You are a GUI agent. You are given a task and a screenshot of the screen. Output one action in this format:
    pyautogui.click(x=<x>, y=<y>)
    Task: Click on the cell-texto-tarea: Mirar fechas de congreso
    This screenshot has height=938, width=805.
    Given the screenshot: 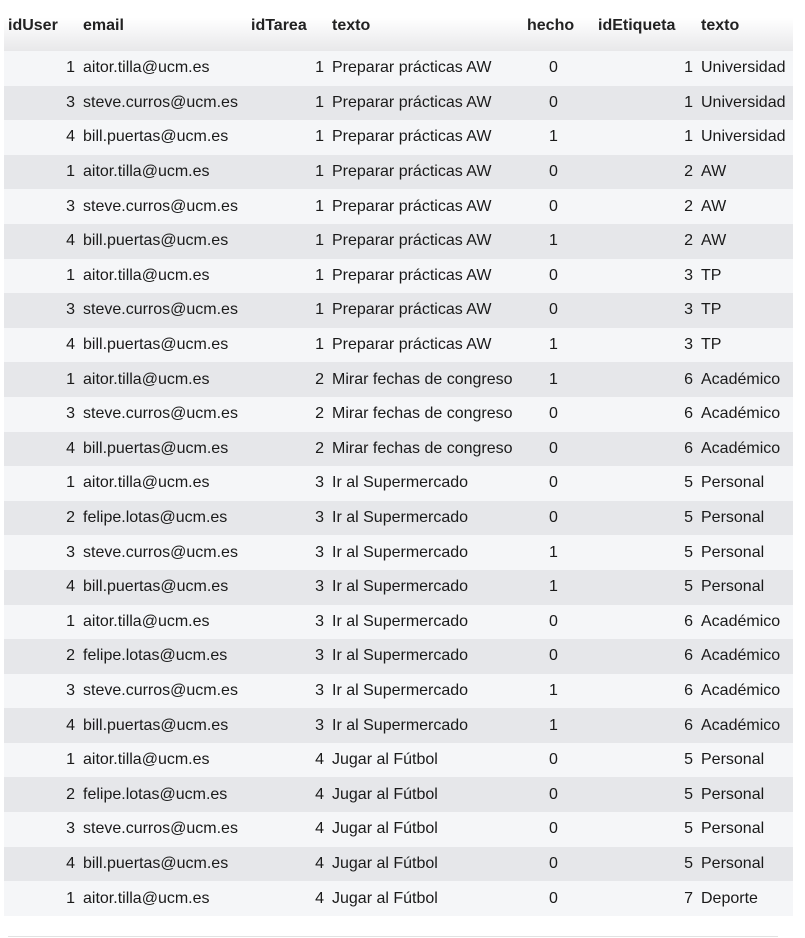 What is the action you would take?
    pyautogui.click(x=425, y=414)
    